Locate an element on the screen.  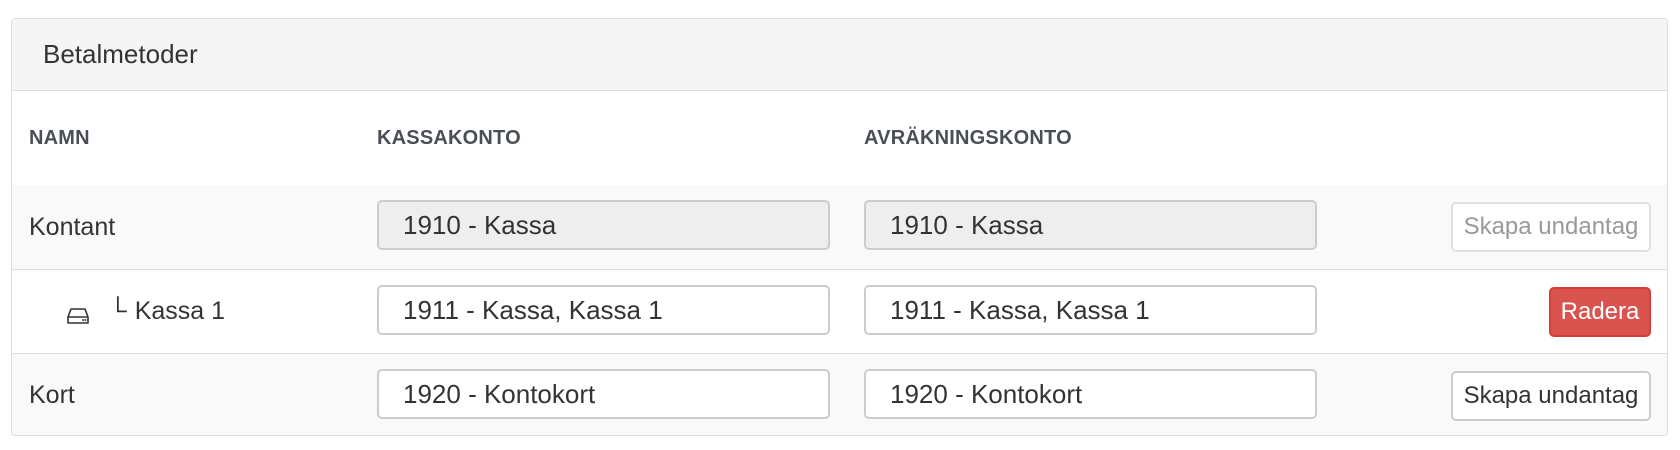
hard-drive-icon is located at coordinates (78, 313).